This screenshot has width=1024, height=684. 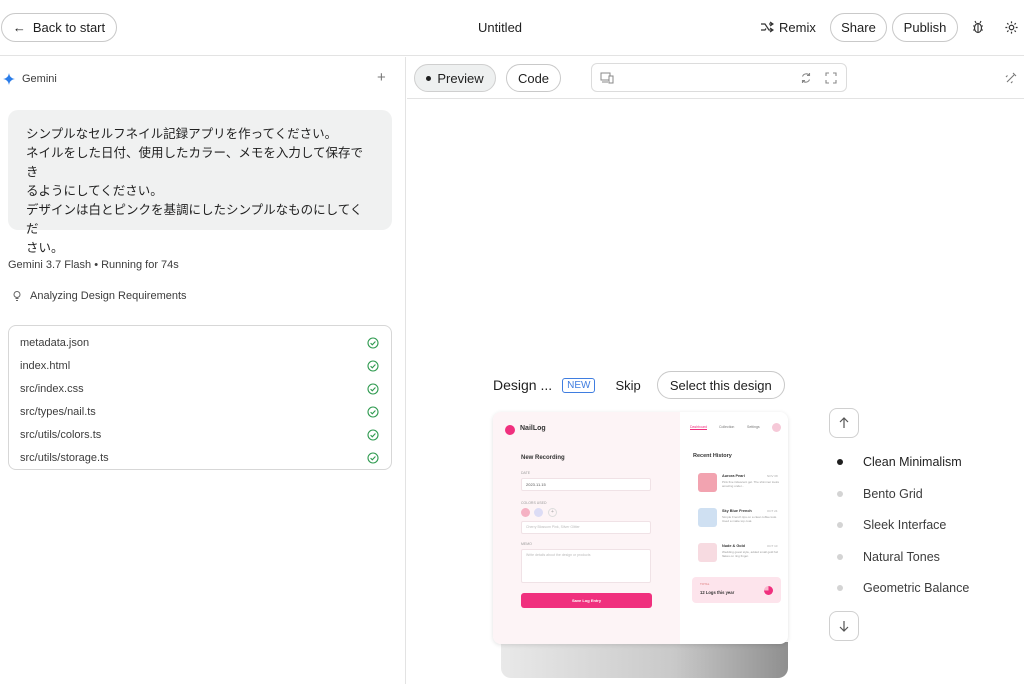 What do you see at coordinates (797, 27) in the screenshot?
I see `remix-label: Remix` at bounding box center [797, 27].